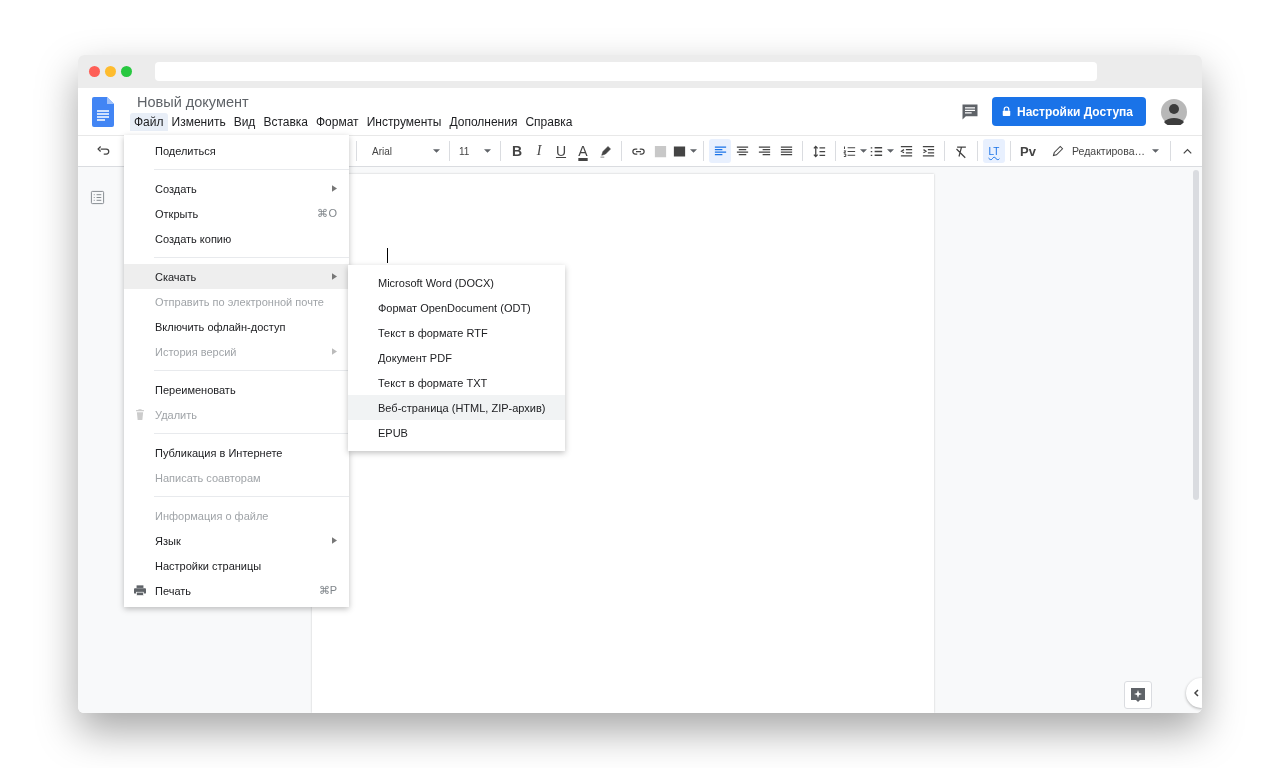 This screenshot has height=768, width=1280. Describe the element at coordinates (236, 389) in the screenshot. I see `menu-item: Переименовать` at that location.